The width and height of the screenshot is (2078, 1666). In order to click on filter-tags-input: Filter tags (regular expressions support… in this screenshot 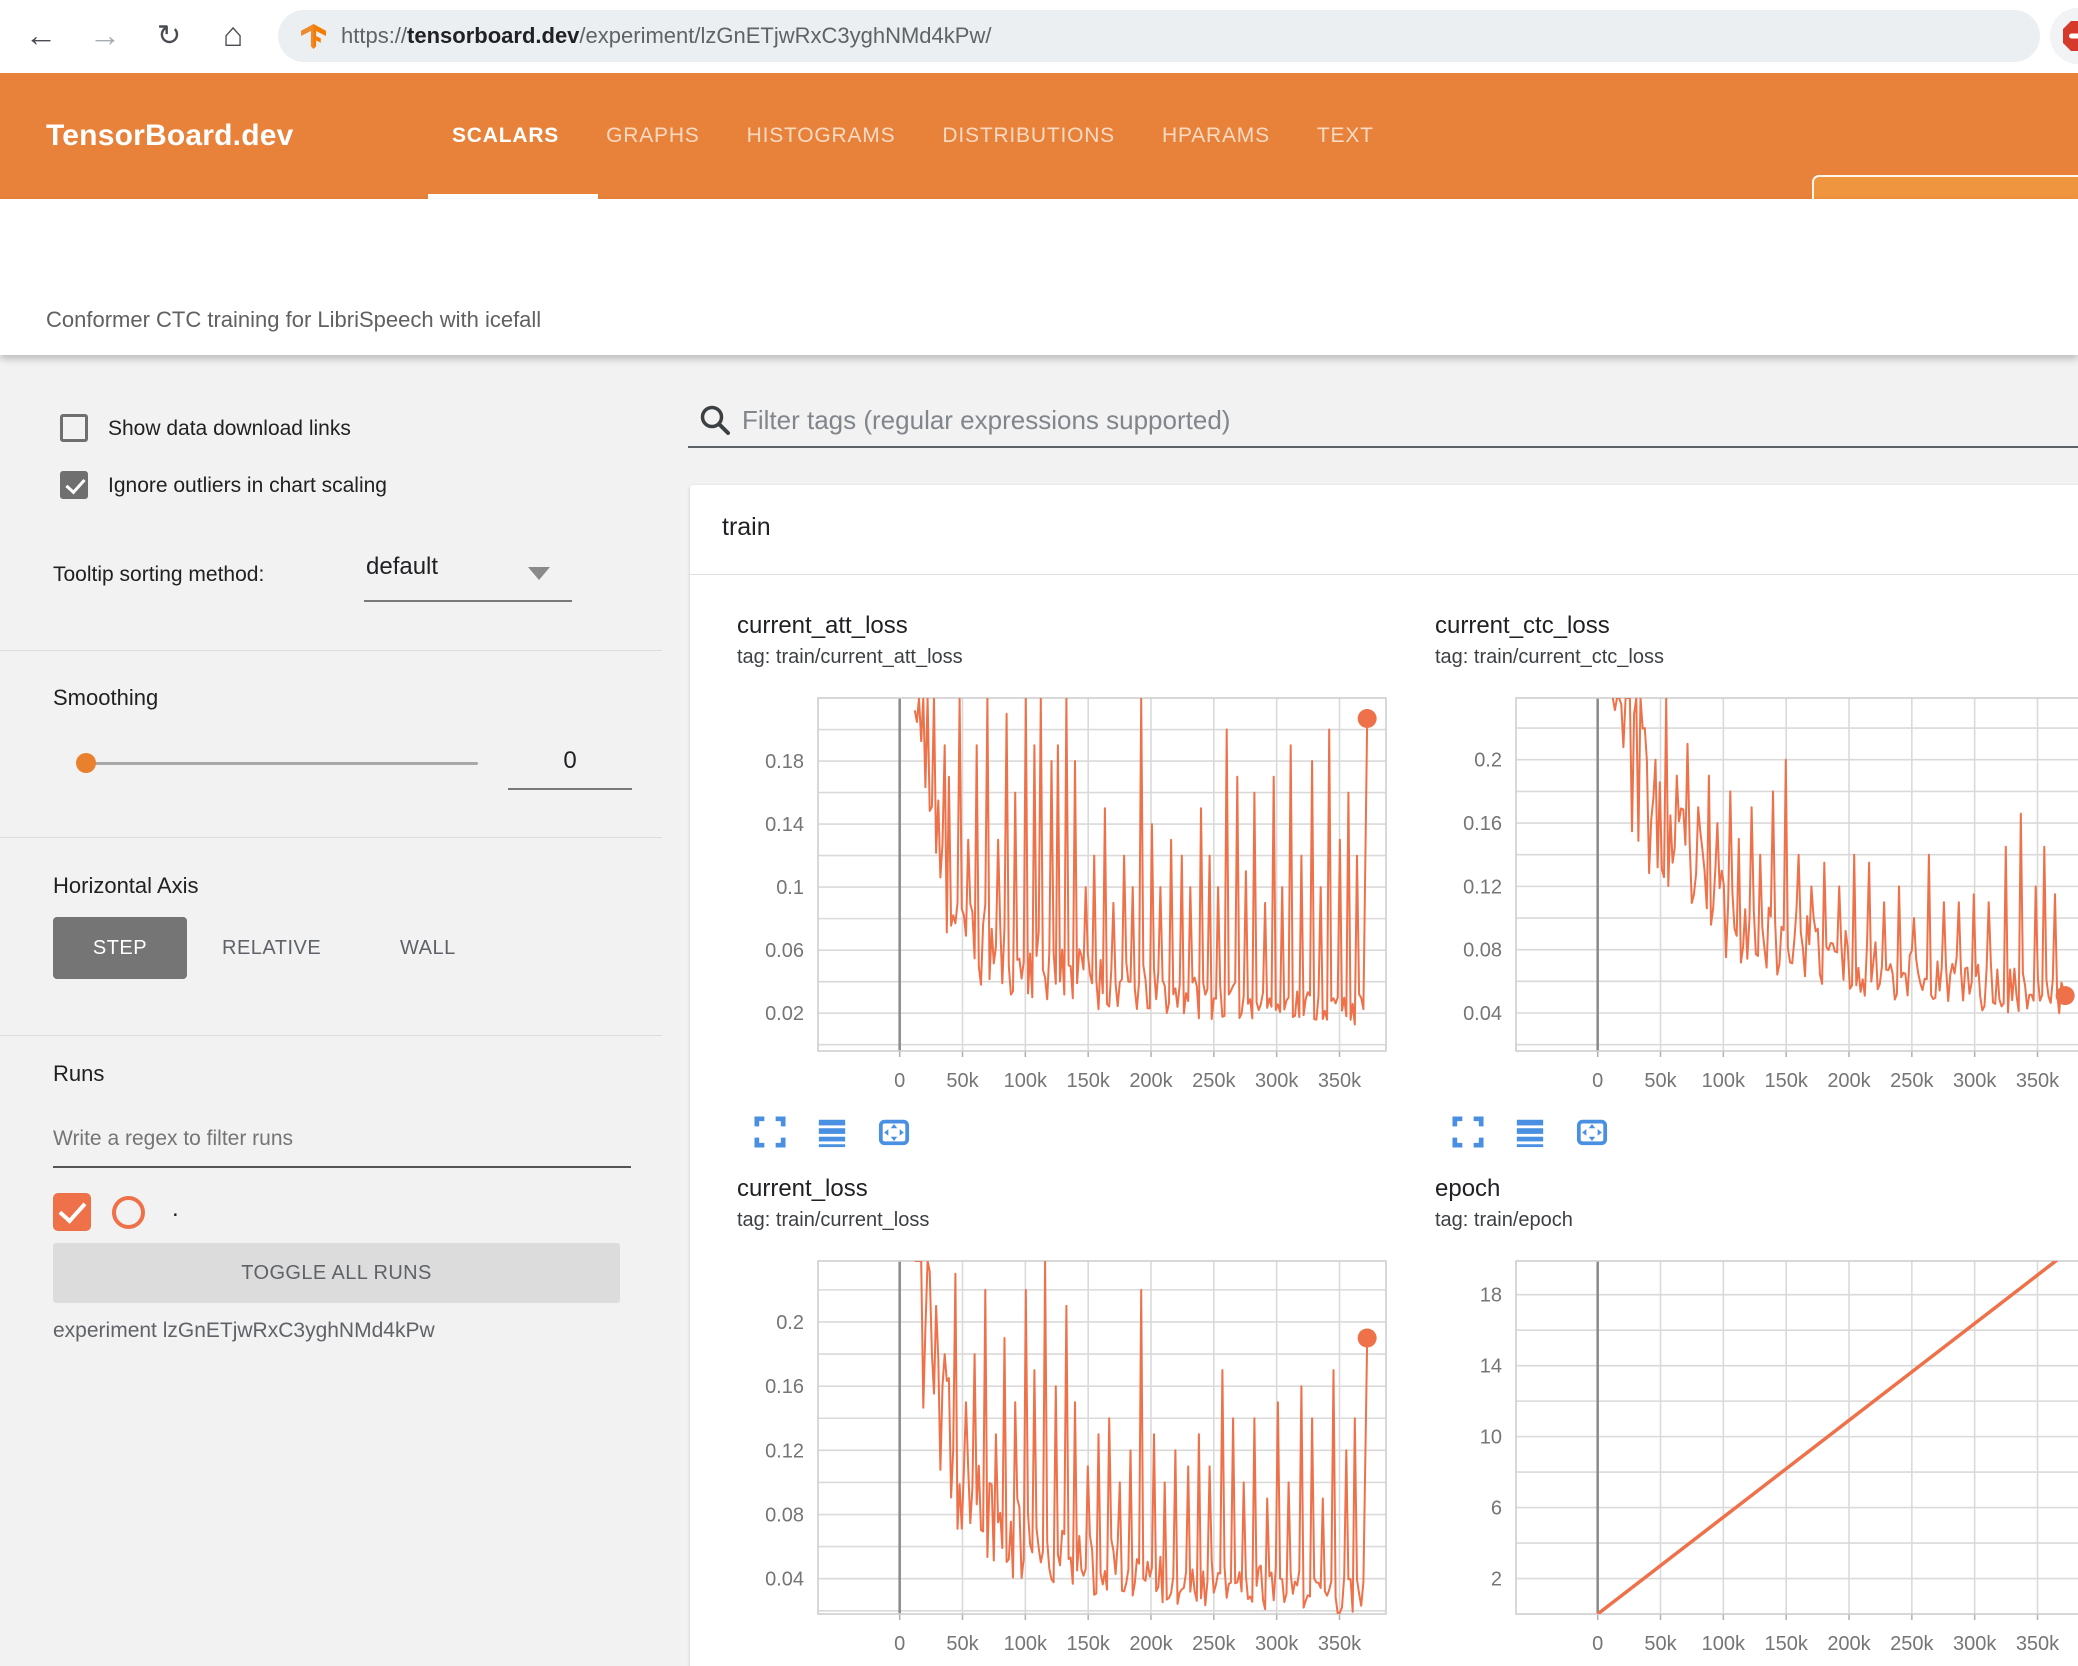, I will do `click(986, 420)`.